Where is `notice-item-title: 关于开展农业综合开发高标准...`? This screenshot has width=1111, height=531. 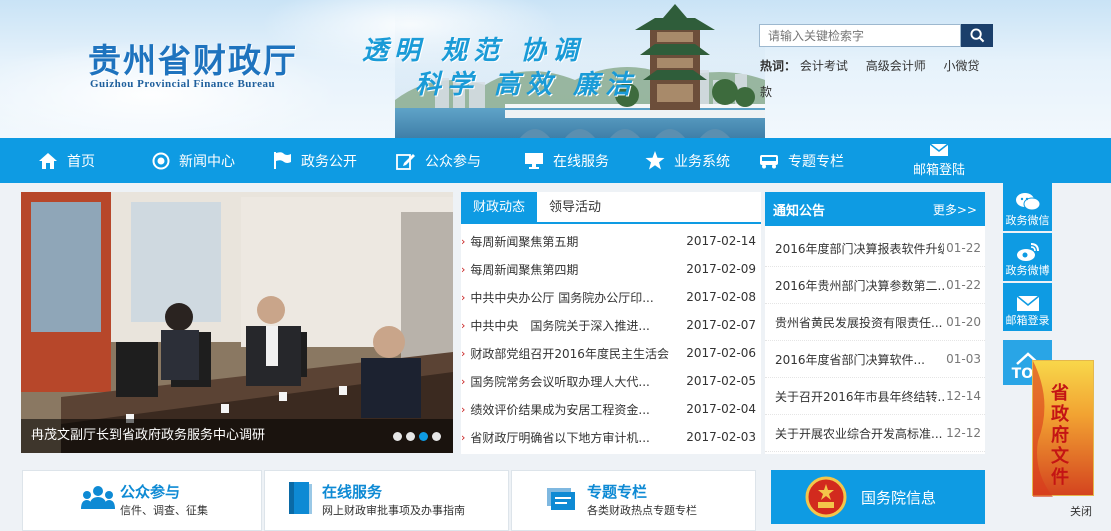
notice-item-title: 关于开展农业综合开发高标准... is located at coordinates (859, 433).